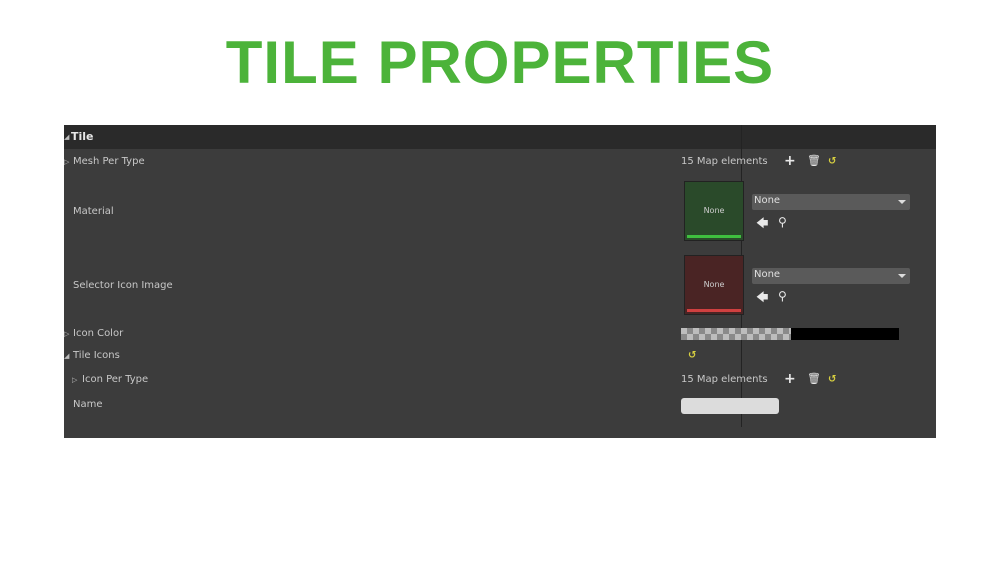  I want to click on icon-per-type-count: 15 Map elements, so click(724, 379).